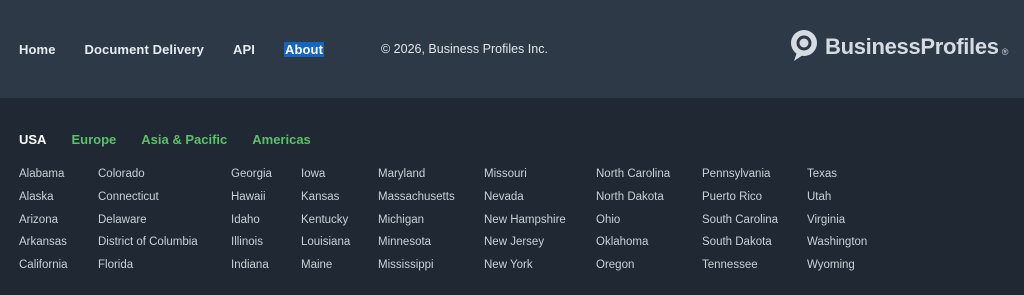 Image resolution: width=1024 pixels, height=295 pixels. Describe the element at coordinates (1005, 51) in the screenshot. I see `registered-mark: ®` at that location.